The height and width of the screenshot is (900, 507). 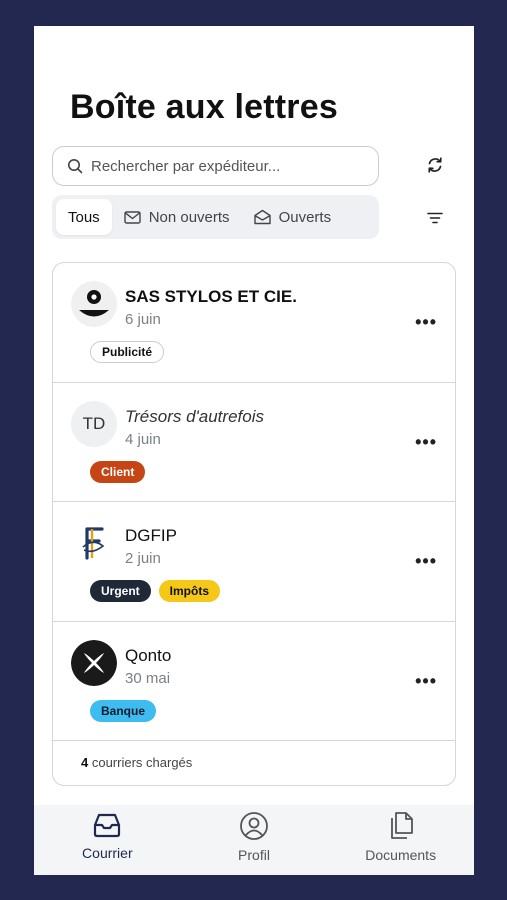 I want to click on documents-icon, so click(x=401, y=825).